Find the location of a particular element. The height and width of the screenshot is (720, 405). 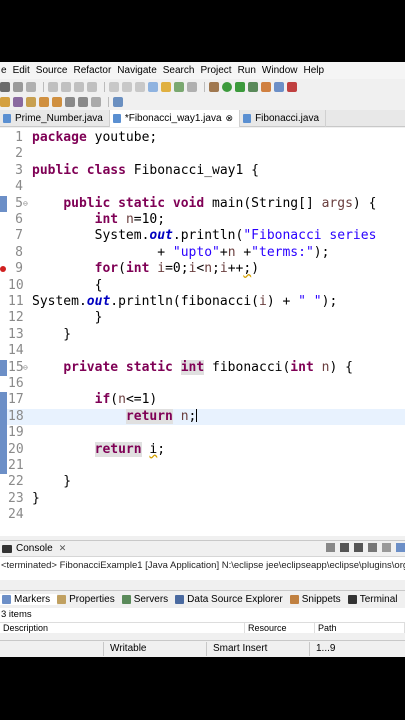

panel-tab-properties: Properties is located at coordinates (89, 599).